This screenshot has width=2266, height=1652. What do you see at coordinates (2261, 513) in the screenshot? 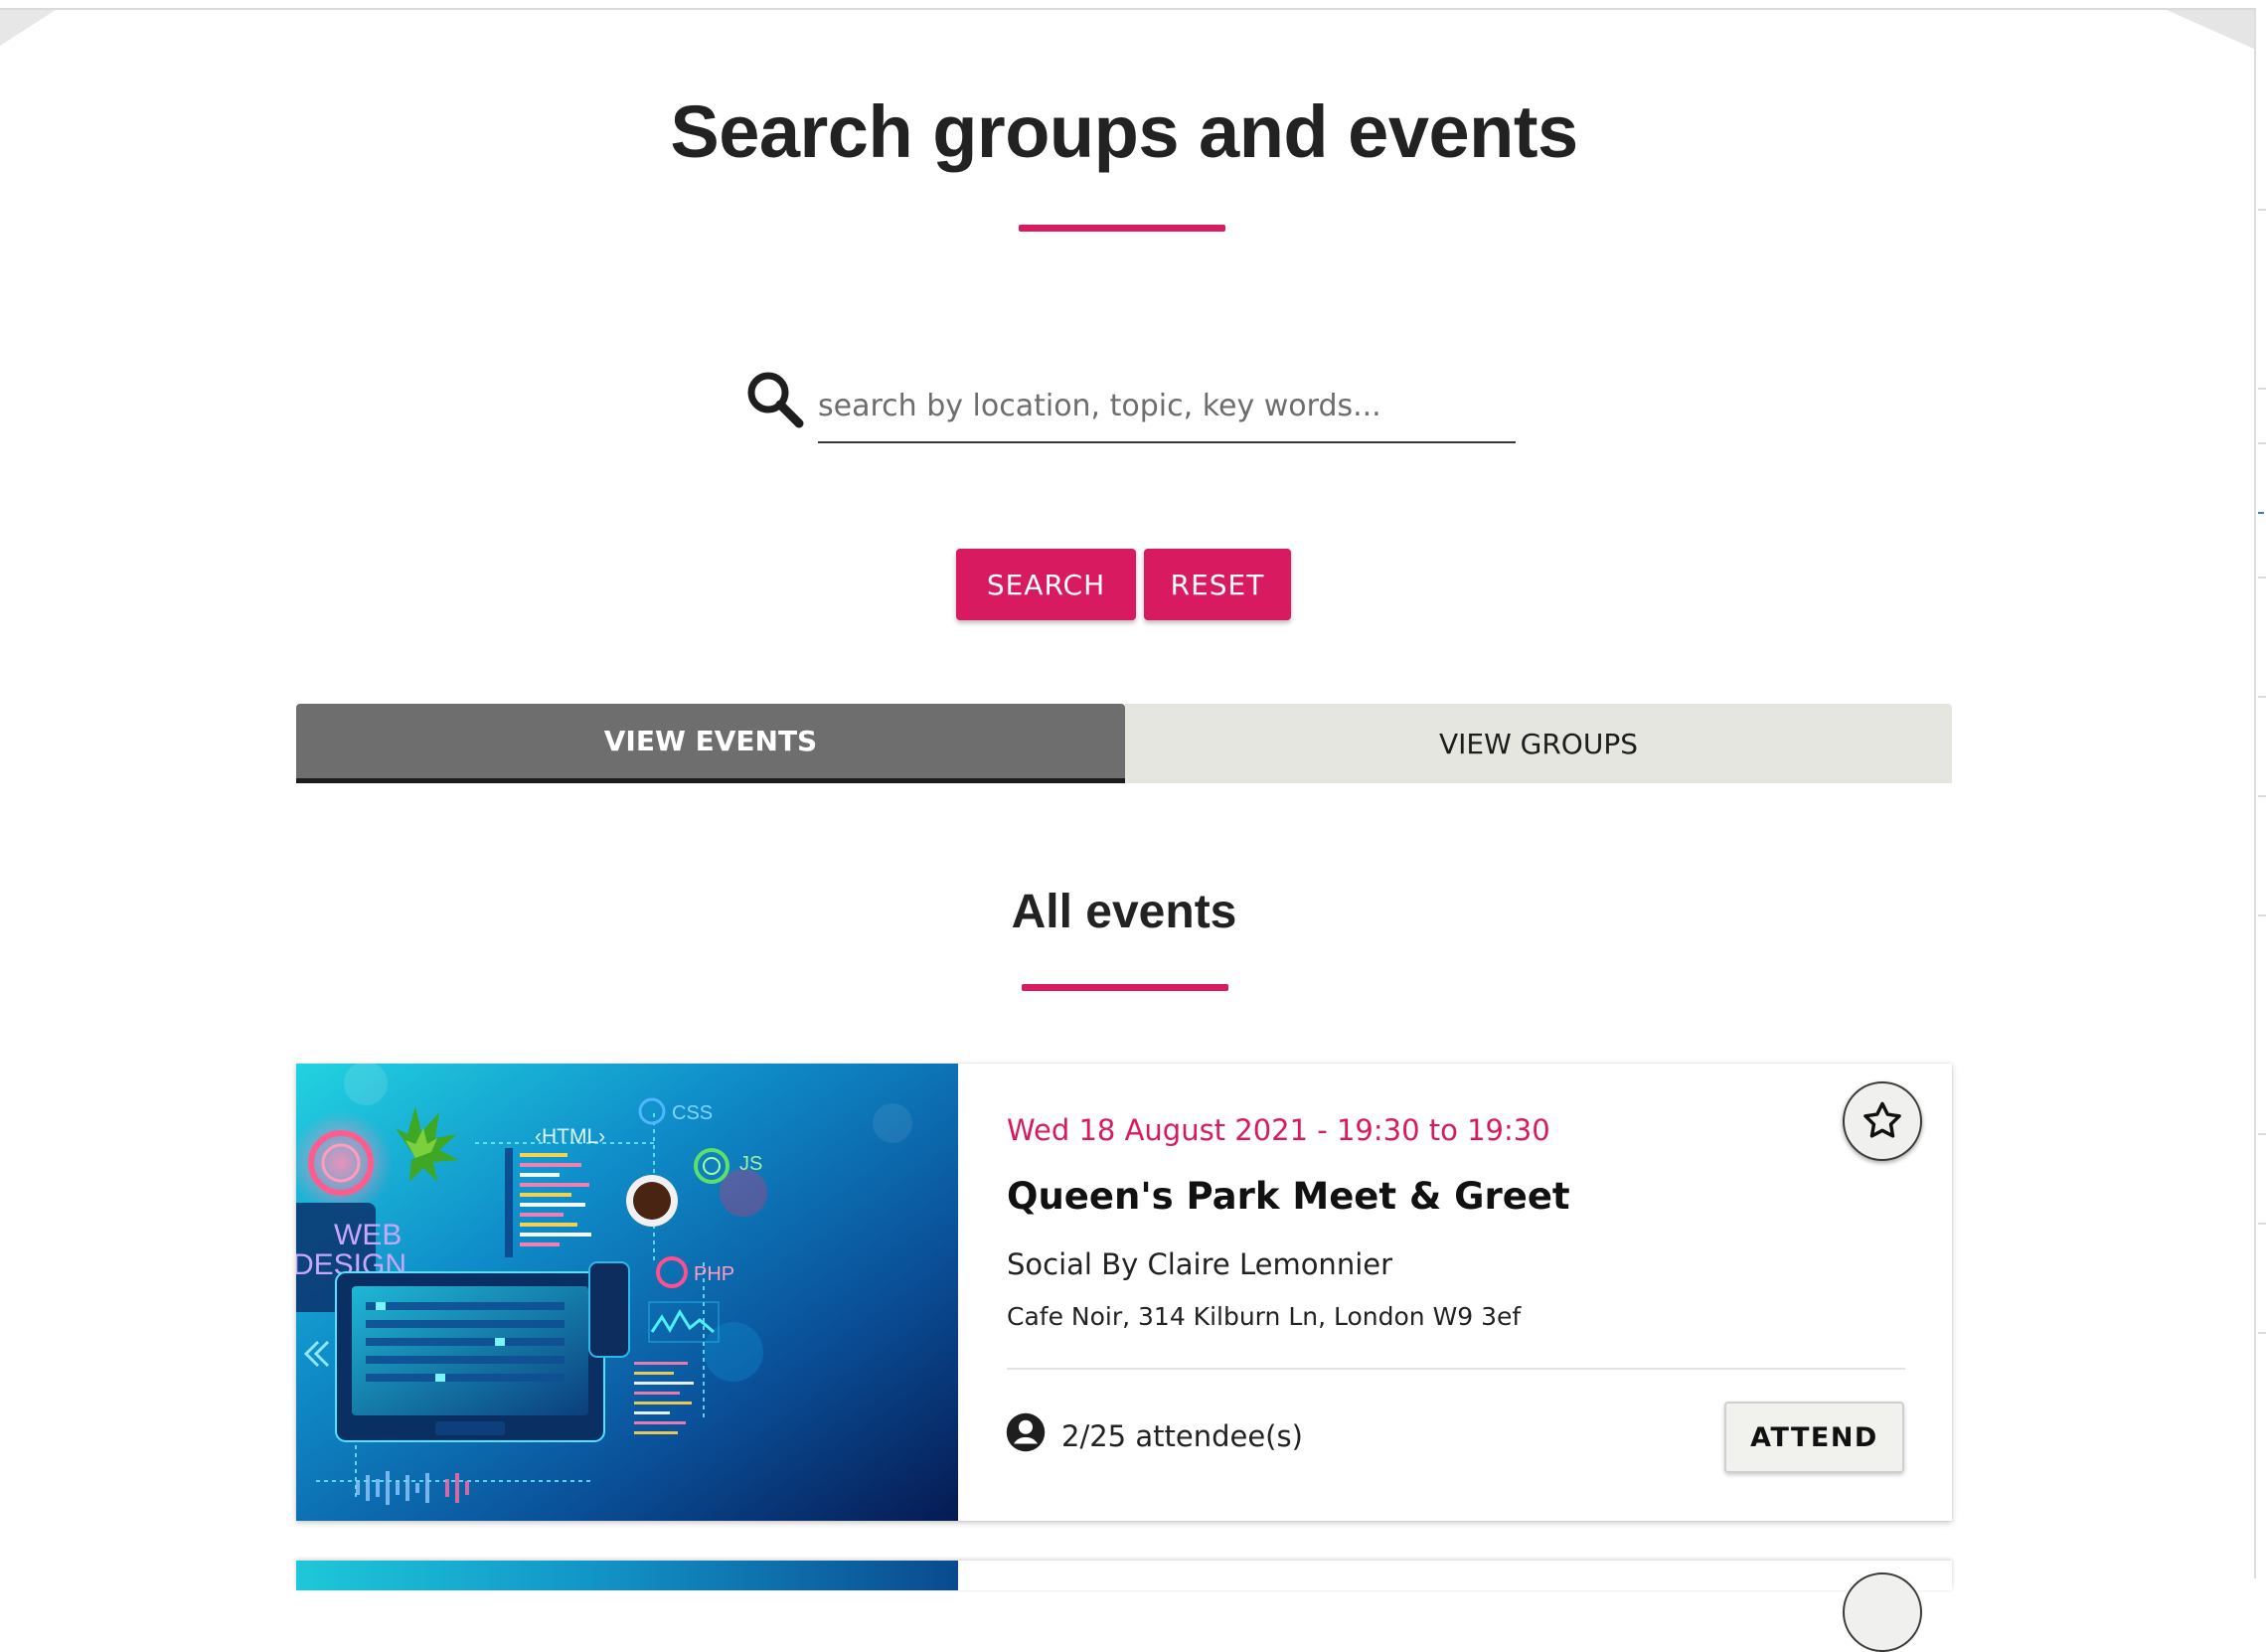
I see `scrollbar-thumb` at bounding box center [2261, 513].